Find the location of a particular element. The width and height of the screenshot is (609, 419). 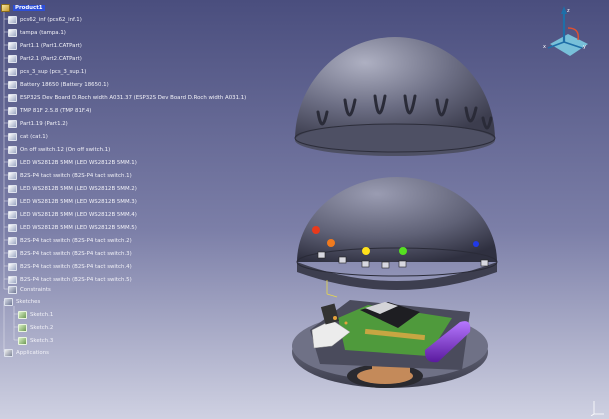

led-blue is located at coordinates (476, 244).